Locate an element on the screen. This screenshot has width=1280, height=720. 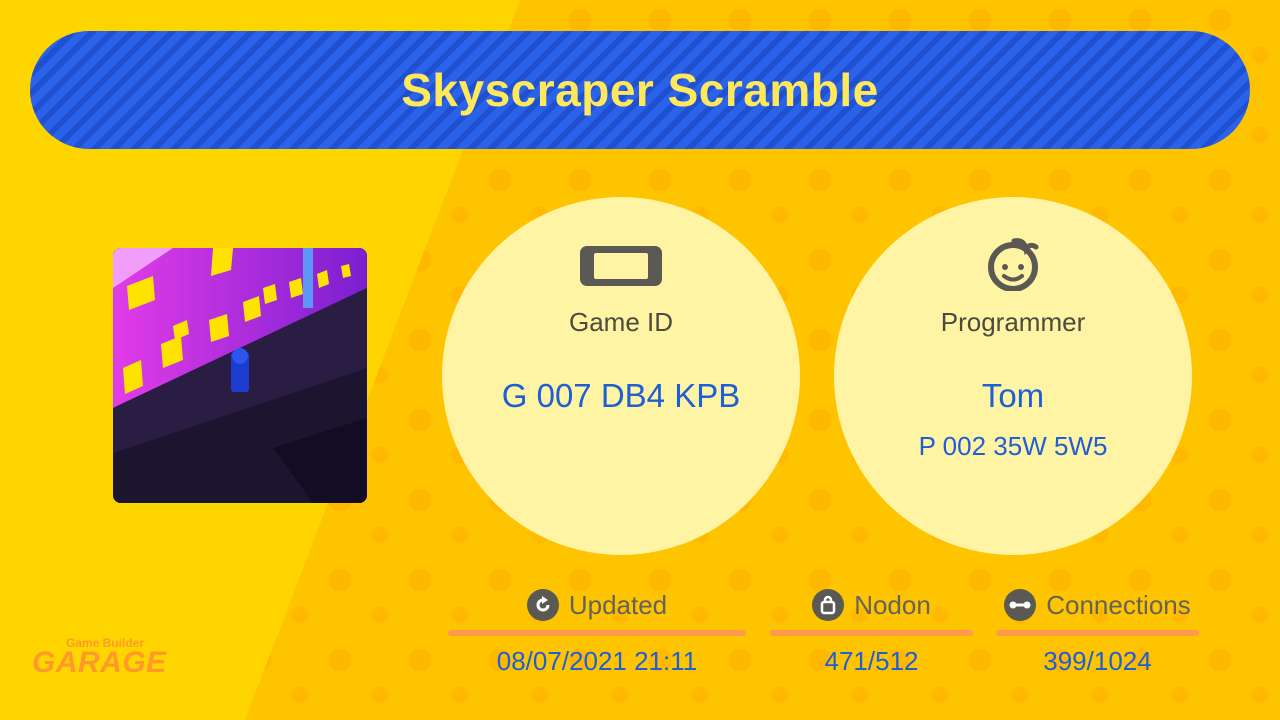
connections-value: 399/1024 is located at coordinates (1097, 661).